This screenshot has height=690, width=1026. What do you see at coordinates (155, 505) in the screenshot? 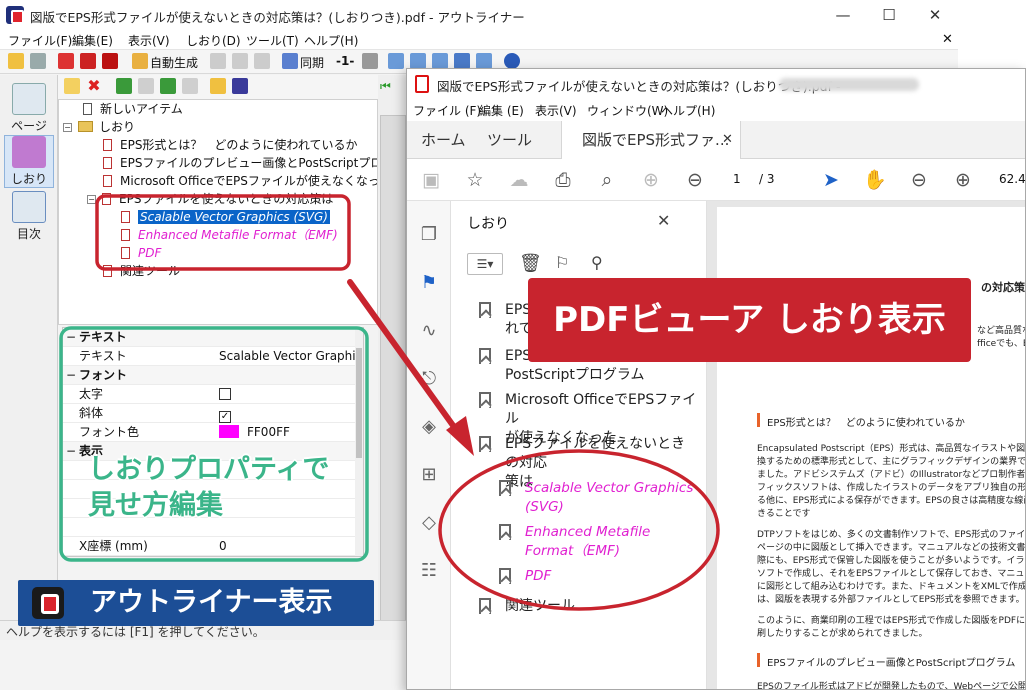
I see `property-note-line2: 見せ方編集` at bounding box center [155, 505].